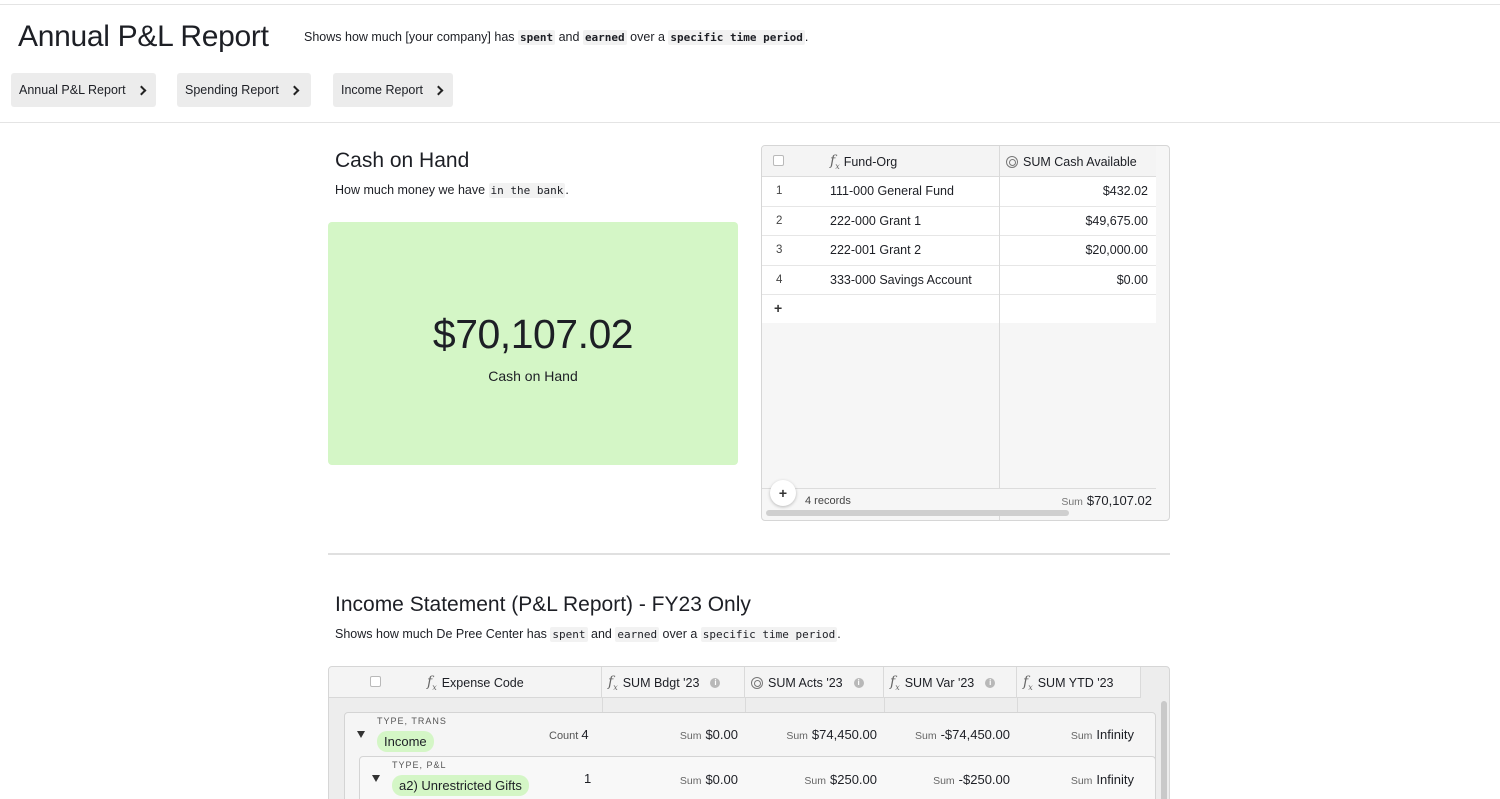 The image size is (1500, 799). I want to click on nav-button-annual-pl-report: Annual P&L Report, so click(83, 90).